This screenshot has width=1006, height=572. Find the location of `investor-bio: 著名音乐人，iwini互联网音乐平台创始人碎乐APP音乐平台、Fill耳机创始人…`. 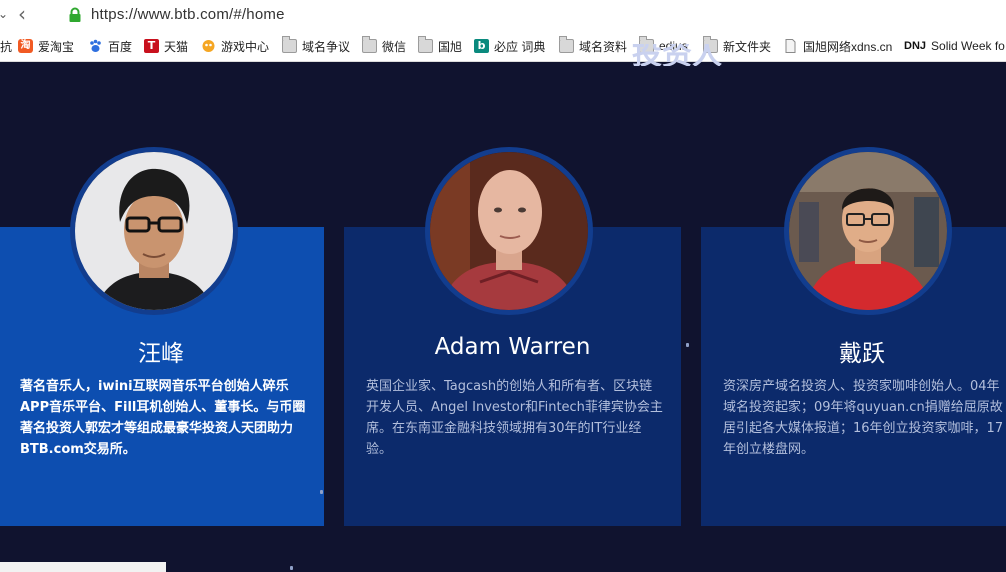

investor-bio: 著名音乐人，iwini互联网音乐平台创始人碎乐APP音乐平台、Fill耳机创始人… is located at coordinates (163, 418).